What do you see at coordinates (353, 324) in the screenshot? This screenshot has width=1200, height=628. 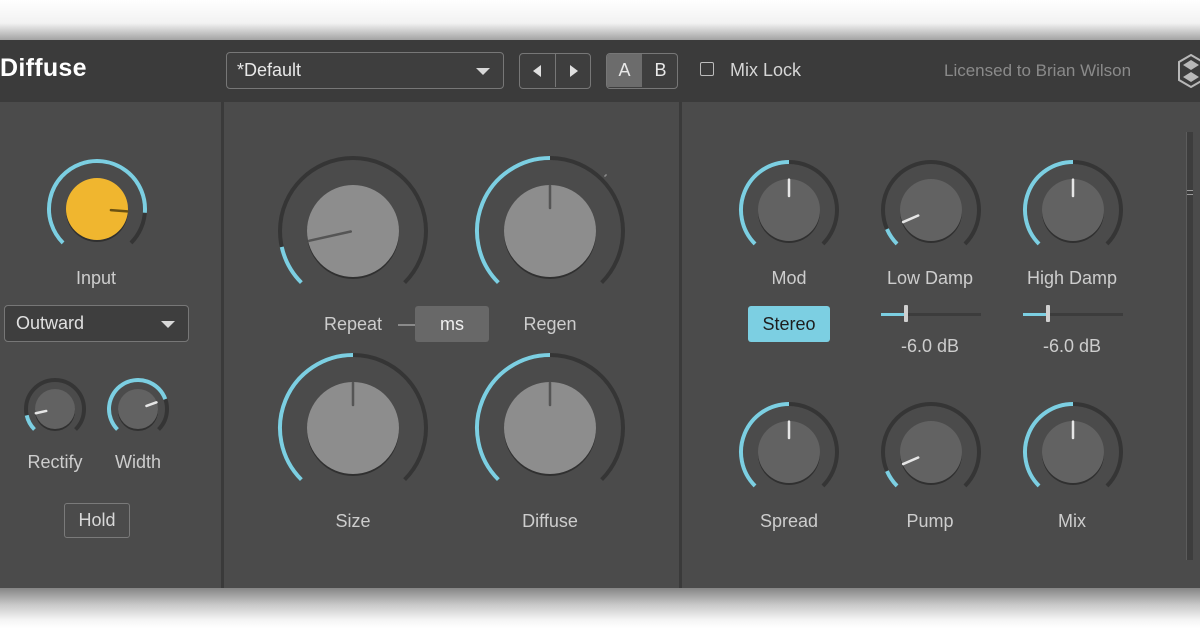 I see `repeat-label: Repeat` at bounding box center [353, 324].